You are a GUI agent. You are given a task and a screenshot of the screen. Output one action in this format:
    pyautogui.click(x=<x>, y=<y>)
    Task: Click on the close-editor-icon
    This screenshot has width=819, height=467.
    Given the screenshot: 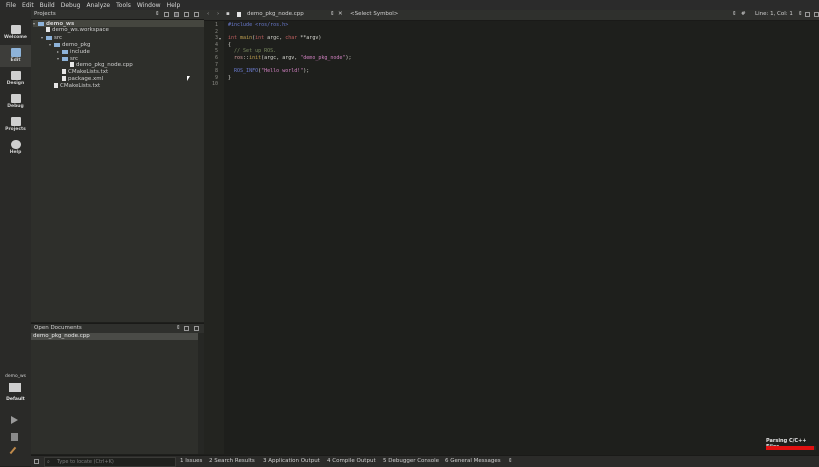 What is the action you would take?
    pyautogui.click(x=816, y=14)
    